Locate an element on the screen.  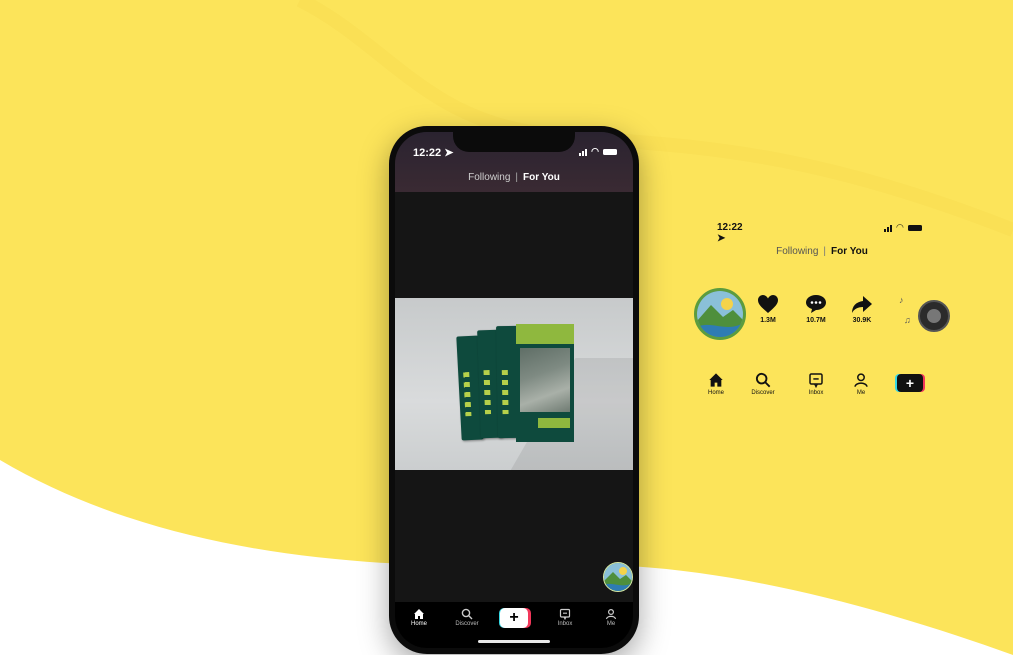
phone-notch is located at coordinates (514, 142).